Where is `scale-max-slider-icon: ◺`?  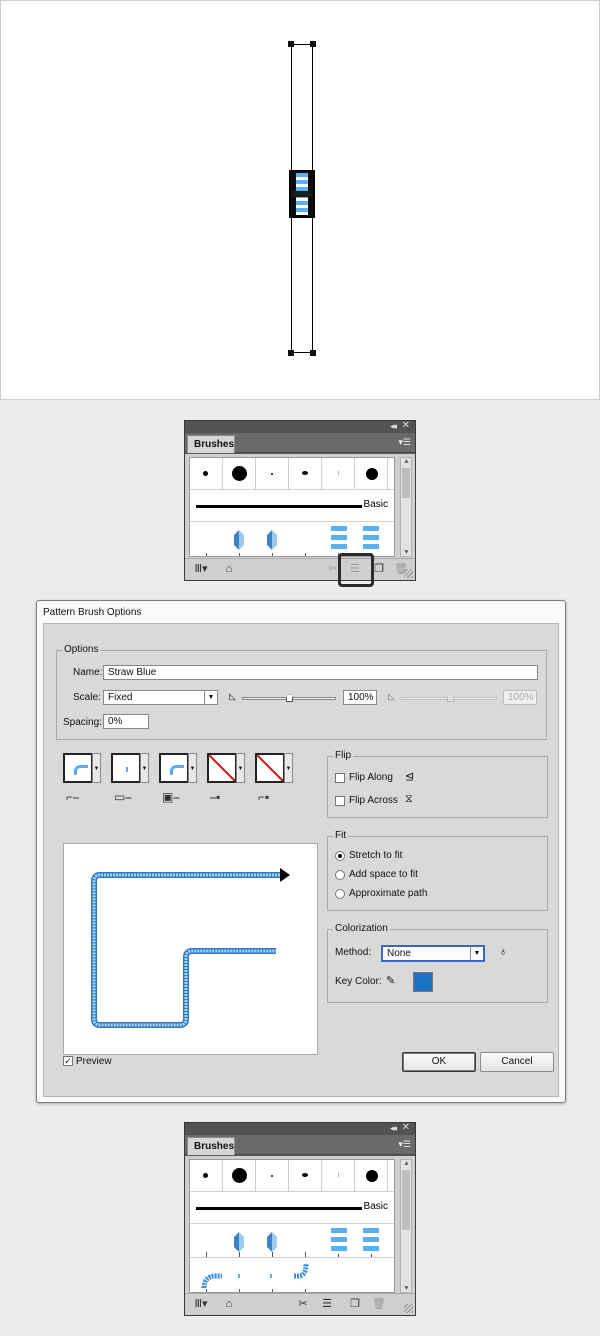 scale-max-slider-icon: ◺ is located at coordinates (391, 696).